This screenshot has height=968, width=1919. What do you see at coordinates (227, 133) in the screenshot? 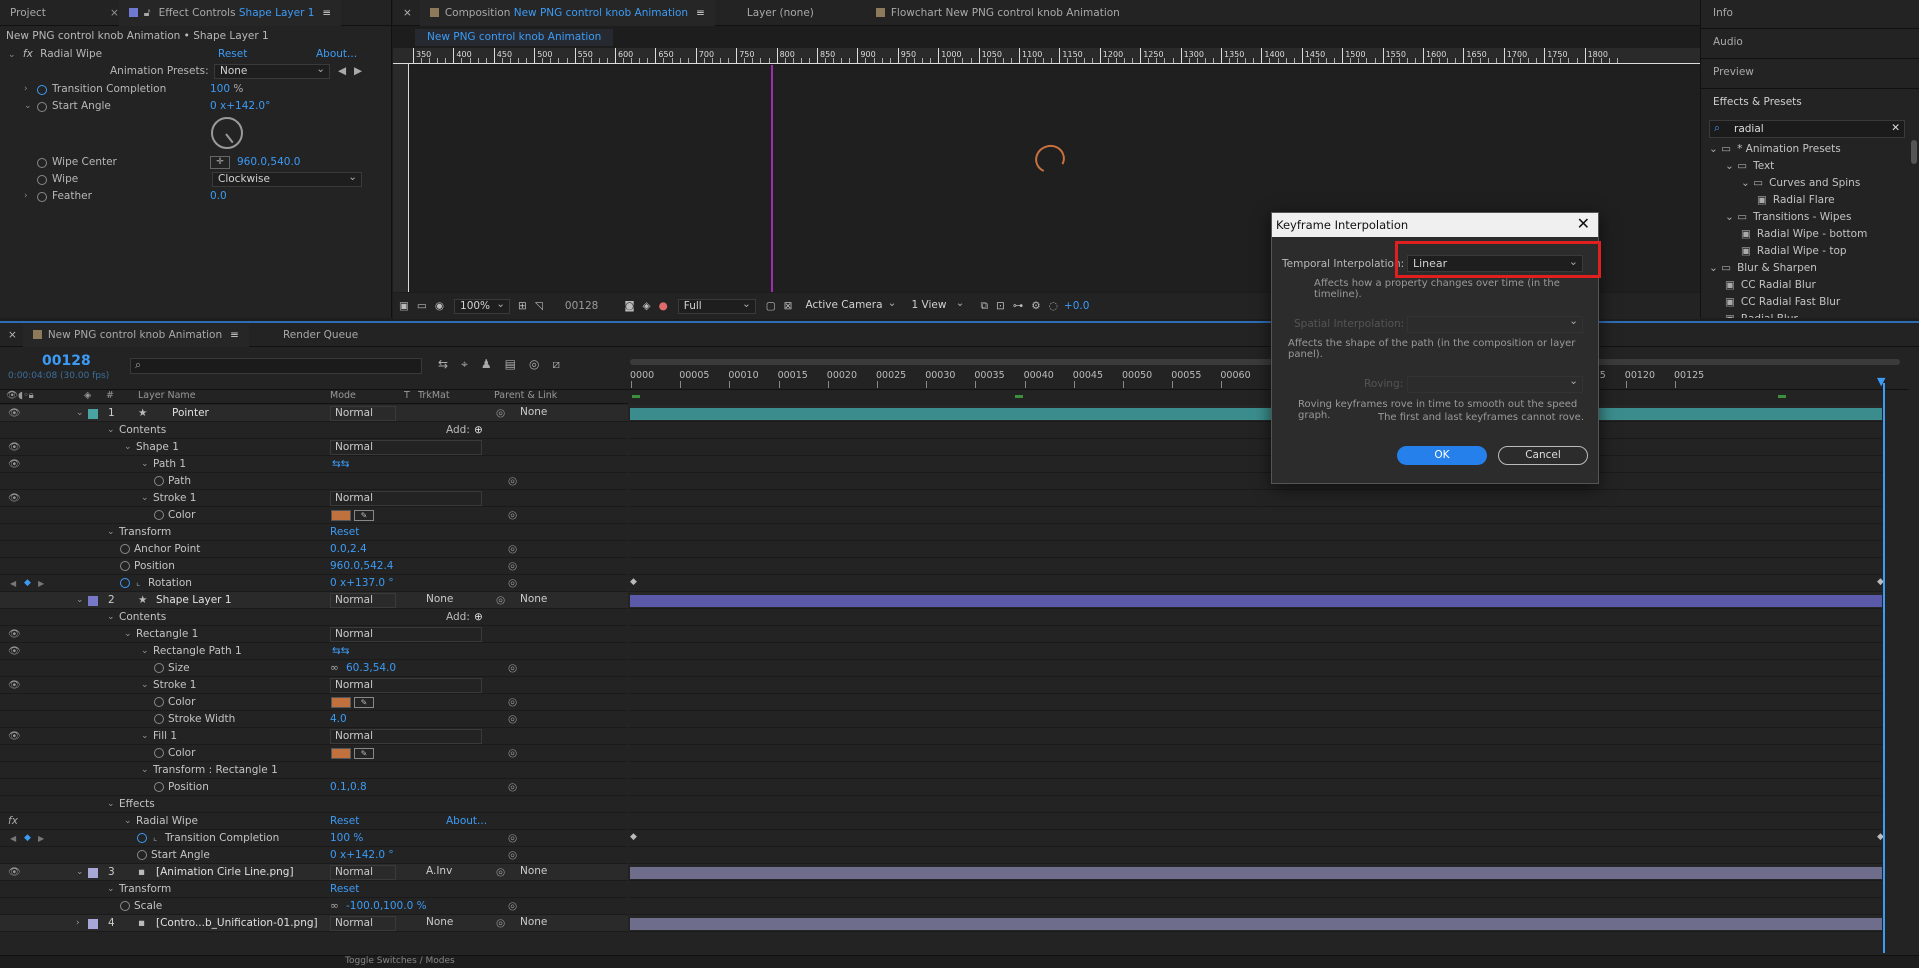
I see `angle-dial` at bounding box center [227, 133].